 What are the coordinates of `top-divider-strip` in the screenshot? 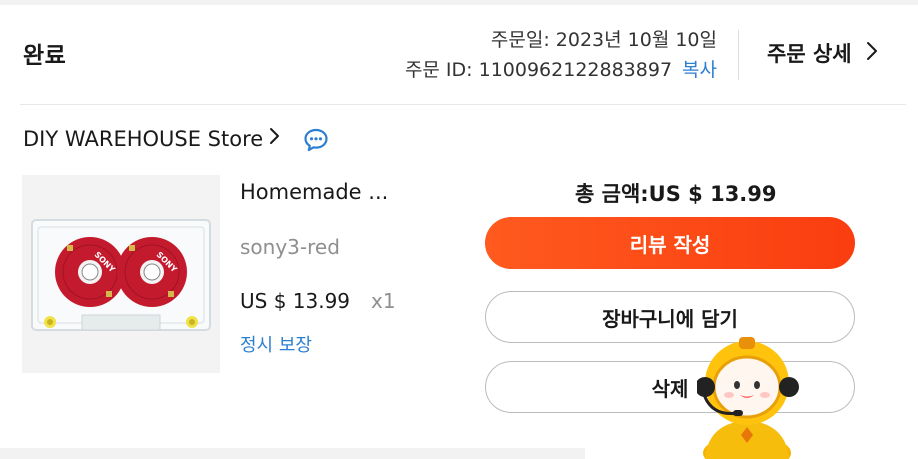 It's located at (459, 2).